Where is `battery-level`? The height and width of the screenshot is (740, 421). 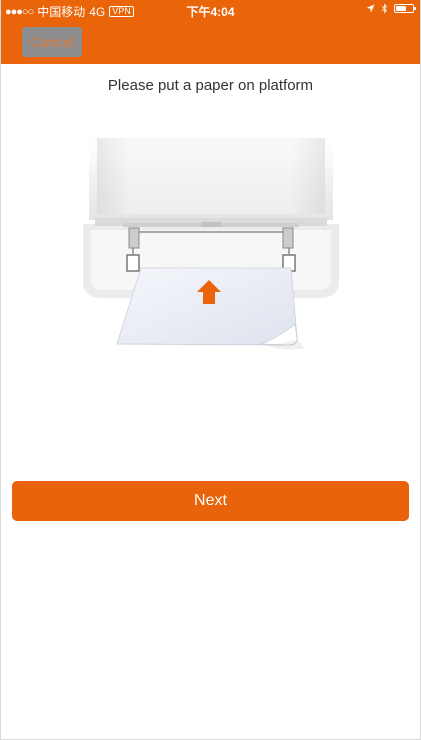
battery-level is located at coordinates (401, 8).